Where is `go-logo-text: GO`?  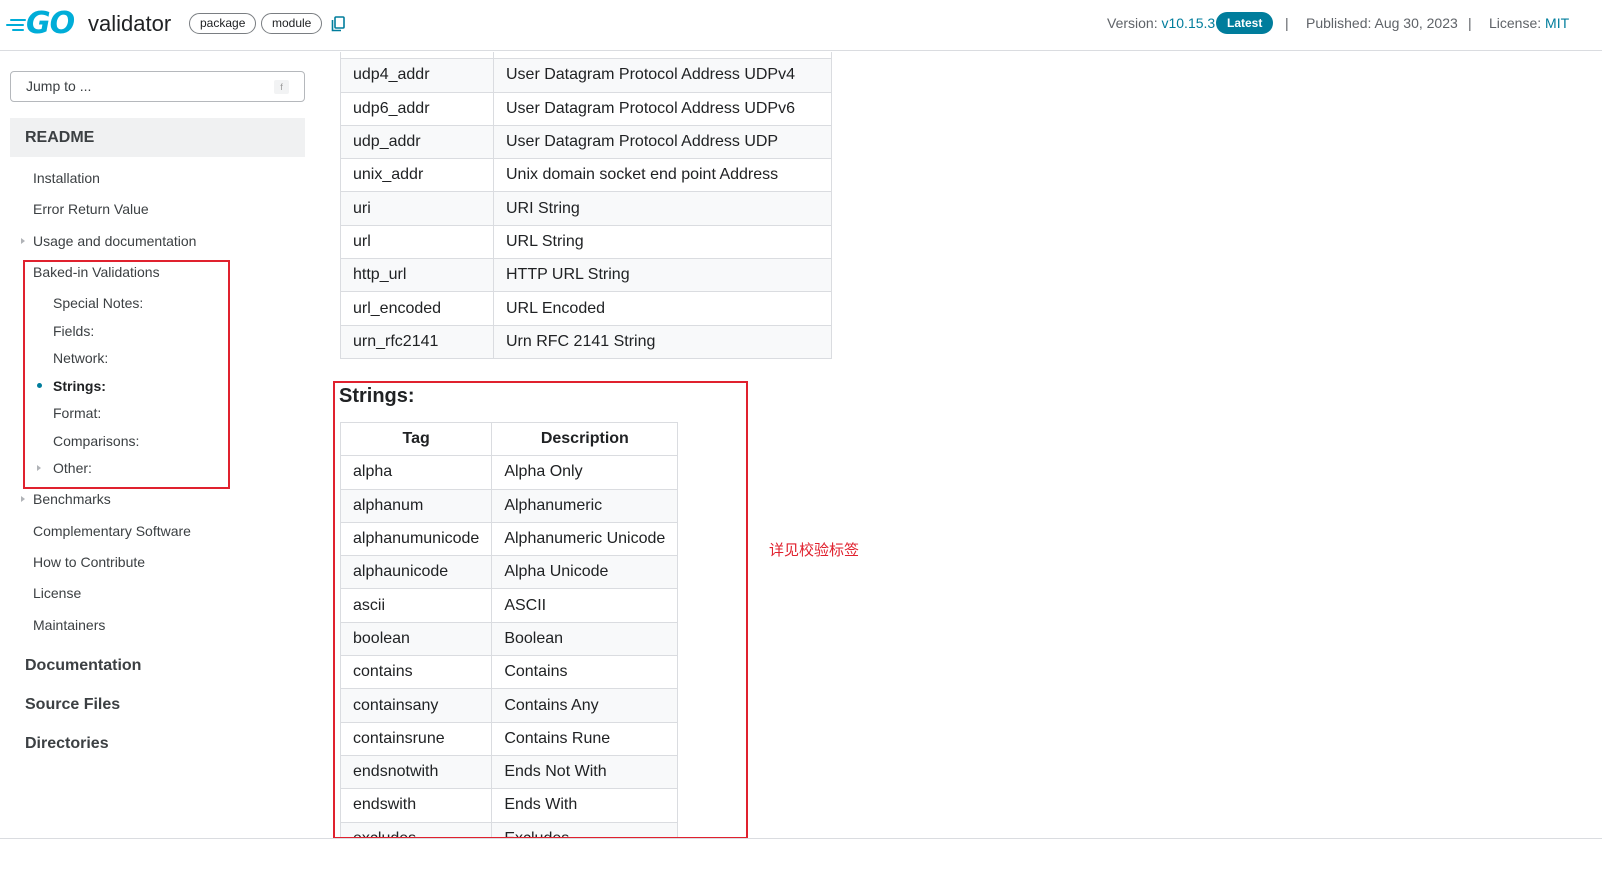
go-logo-text: GO is located at coordinates (50, 23).